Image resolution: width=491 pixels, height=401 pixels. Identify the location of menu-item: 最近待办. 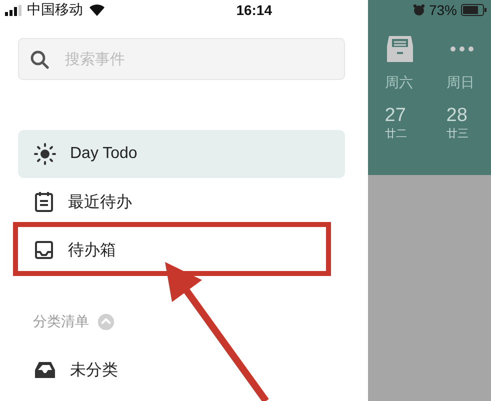
(181, 202).